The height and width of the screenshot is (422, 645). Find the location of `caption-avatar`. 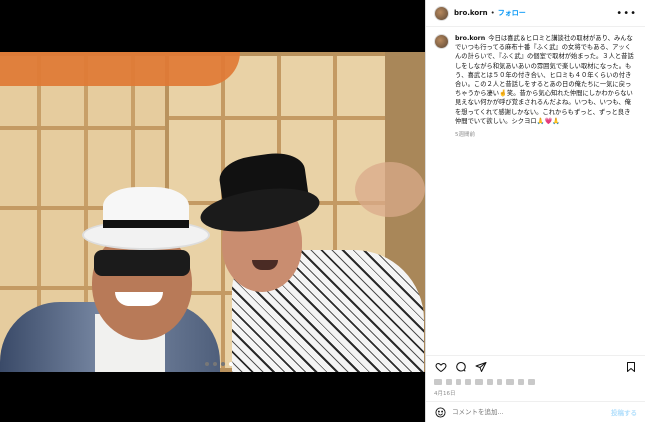

caption-avatar is located at coordinates (441, 41).